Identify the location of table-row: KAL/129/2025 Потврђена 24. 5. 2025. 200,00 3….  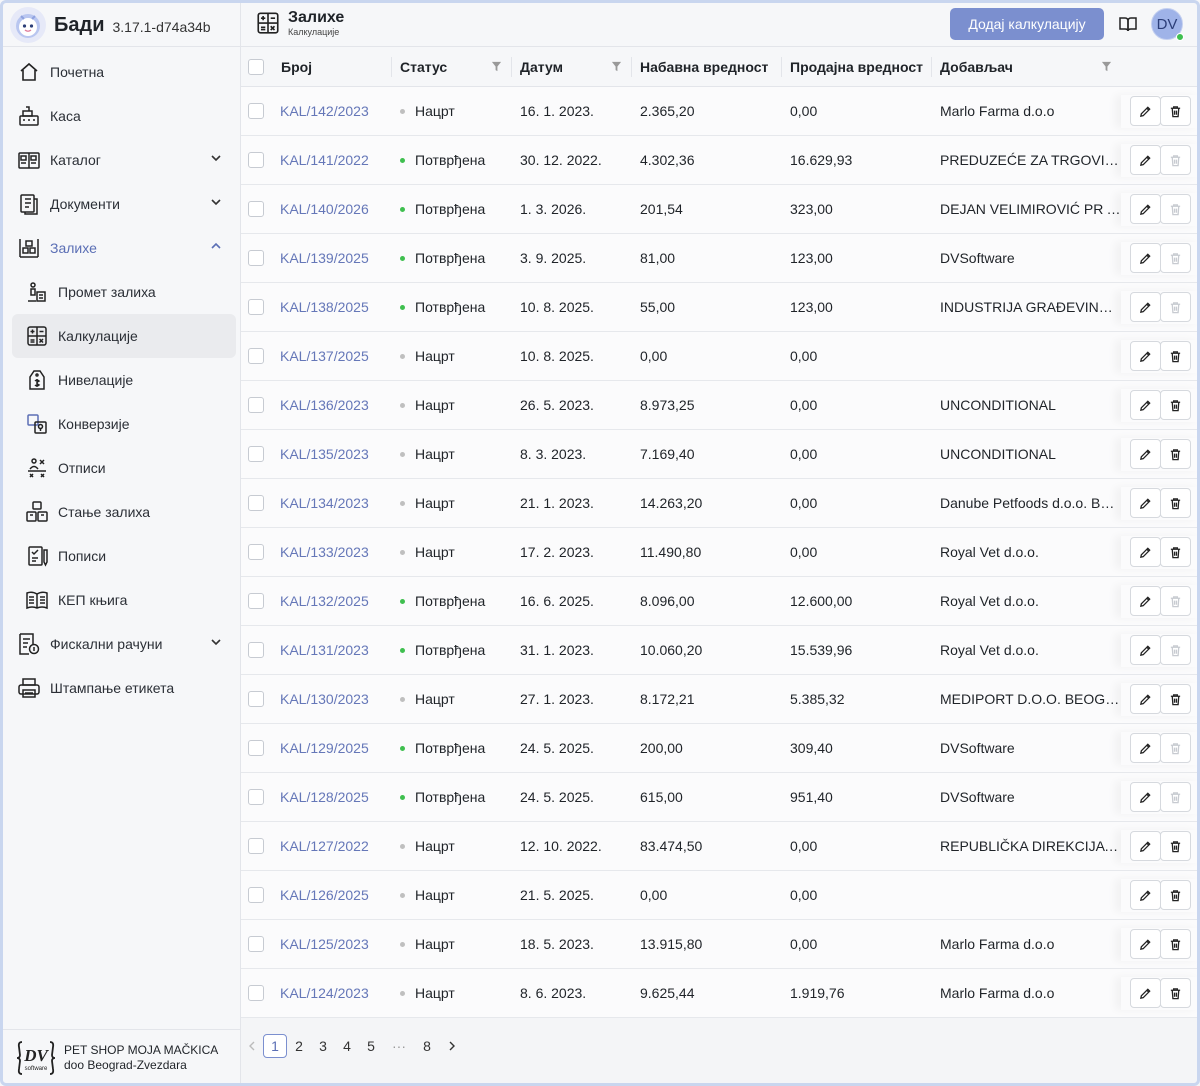
(720, 748).